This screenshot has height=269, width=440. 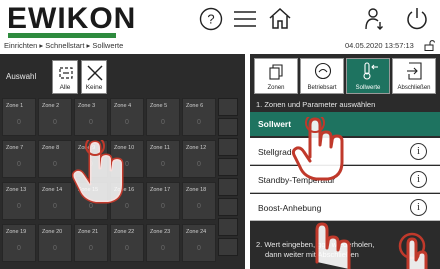 I want to click on scroll-down-segment, so click(x=228, y=247).